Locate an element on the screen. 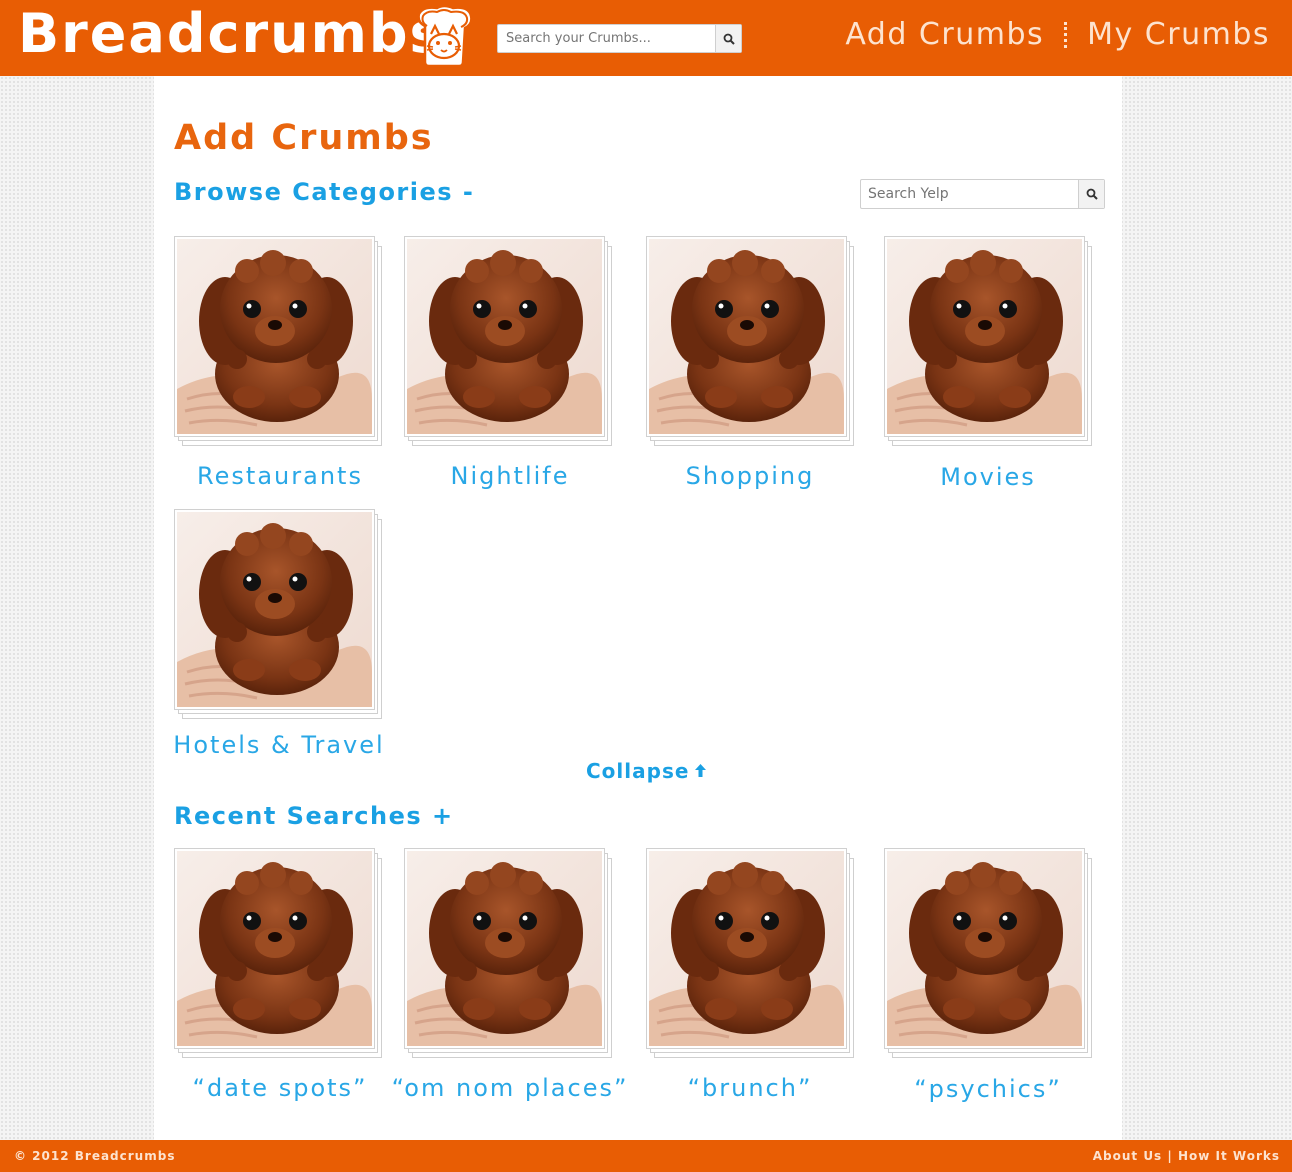 This screenshot has width=1292, height=1172. crumbs-search-button is located at coordinates (728, 38).